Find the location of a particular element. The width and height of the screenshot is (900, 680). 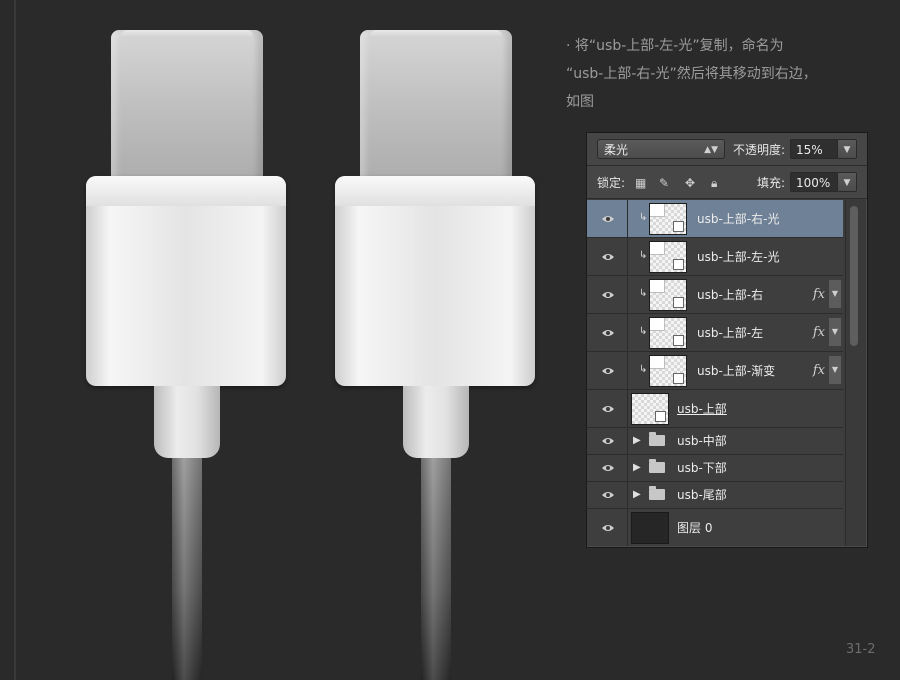

layer-row: ↳ usb-上部-右 fx ▼ is located at coordinates (715, 295).